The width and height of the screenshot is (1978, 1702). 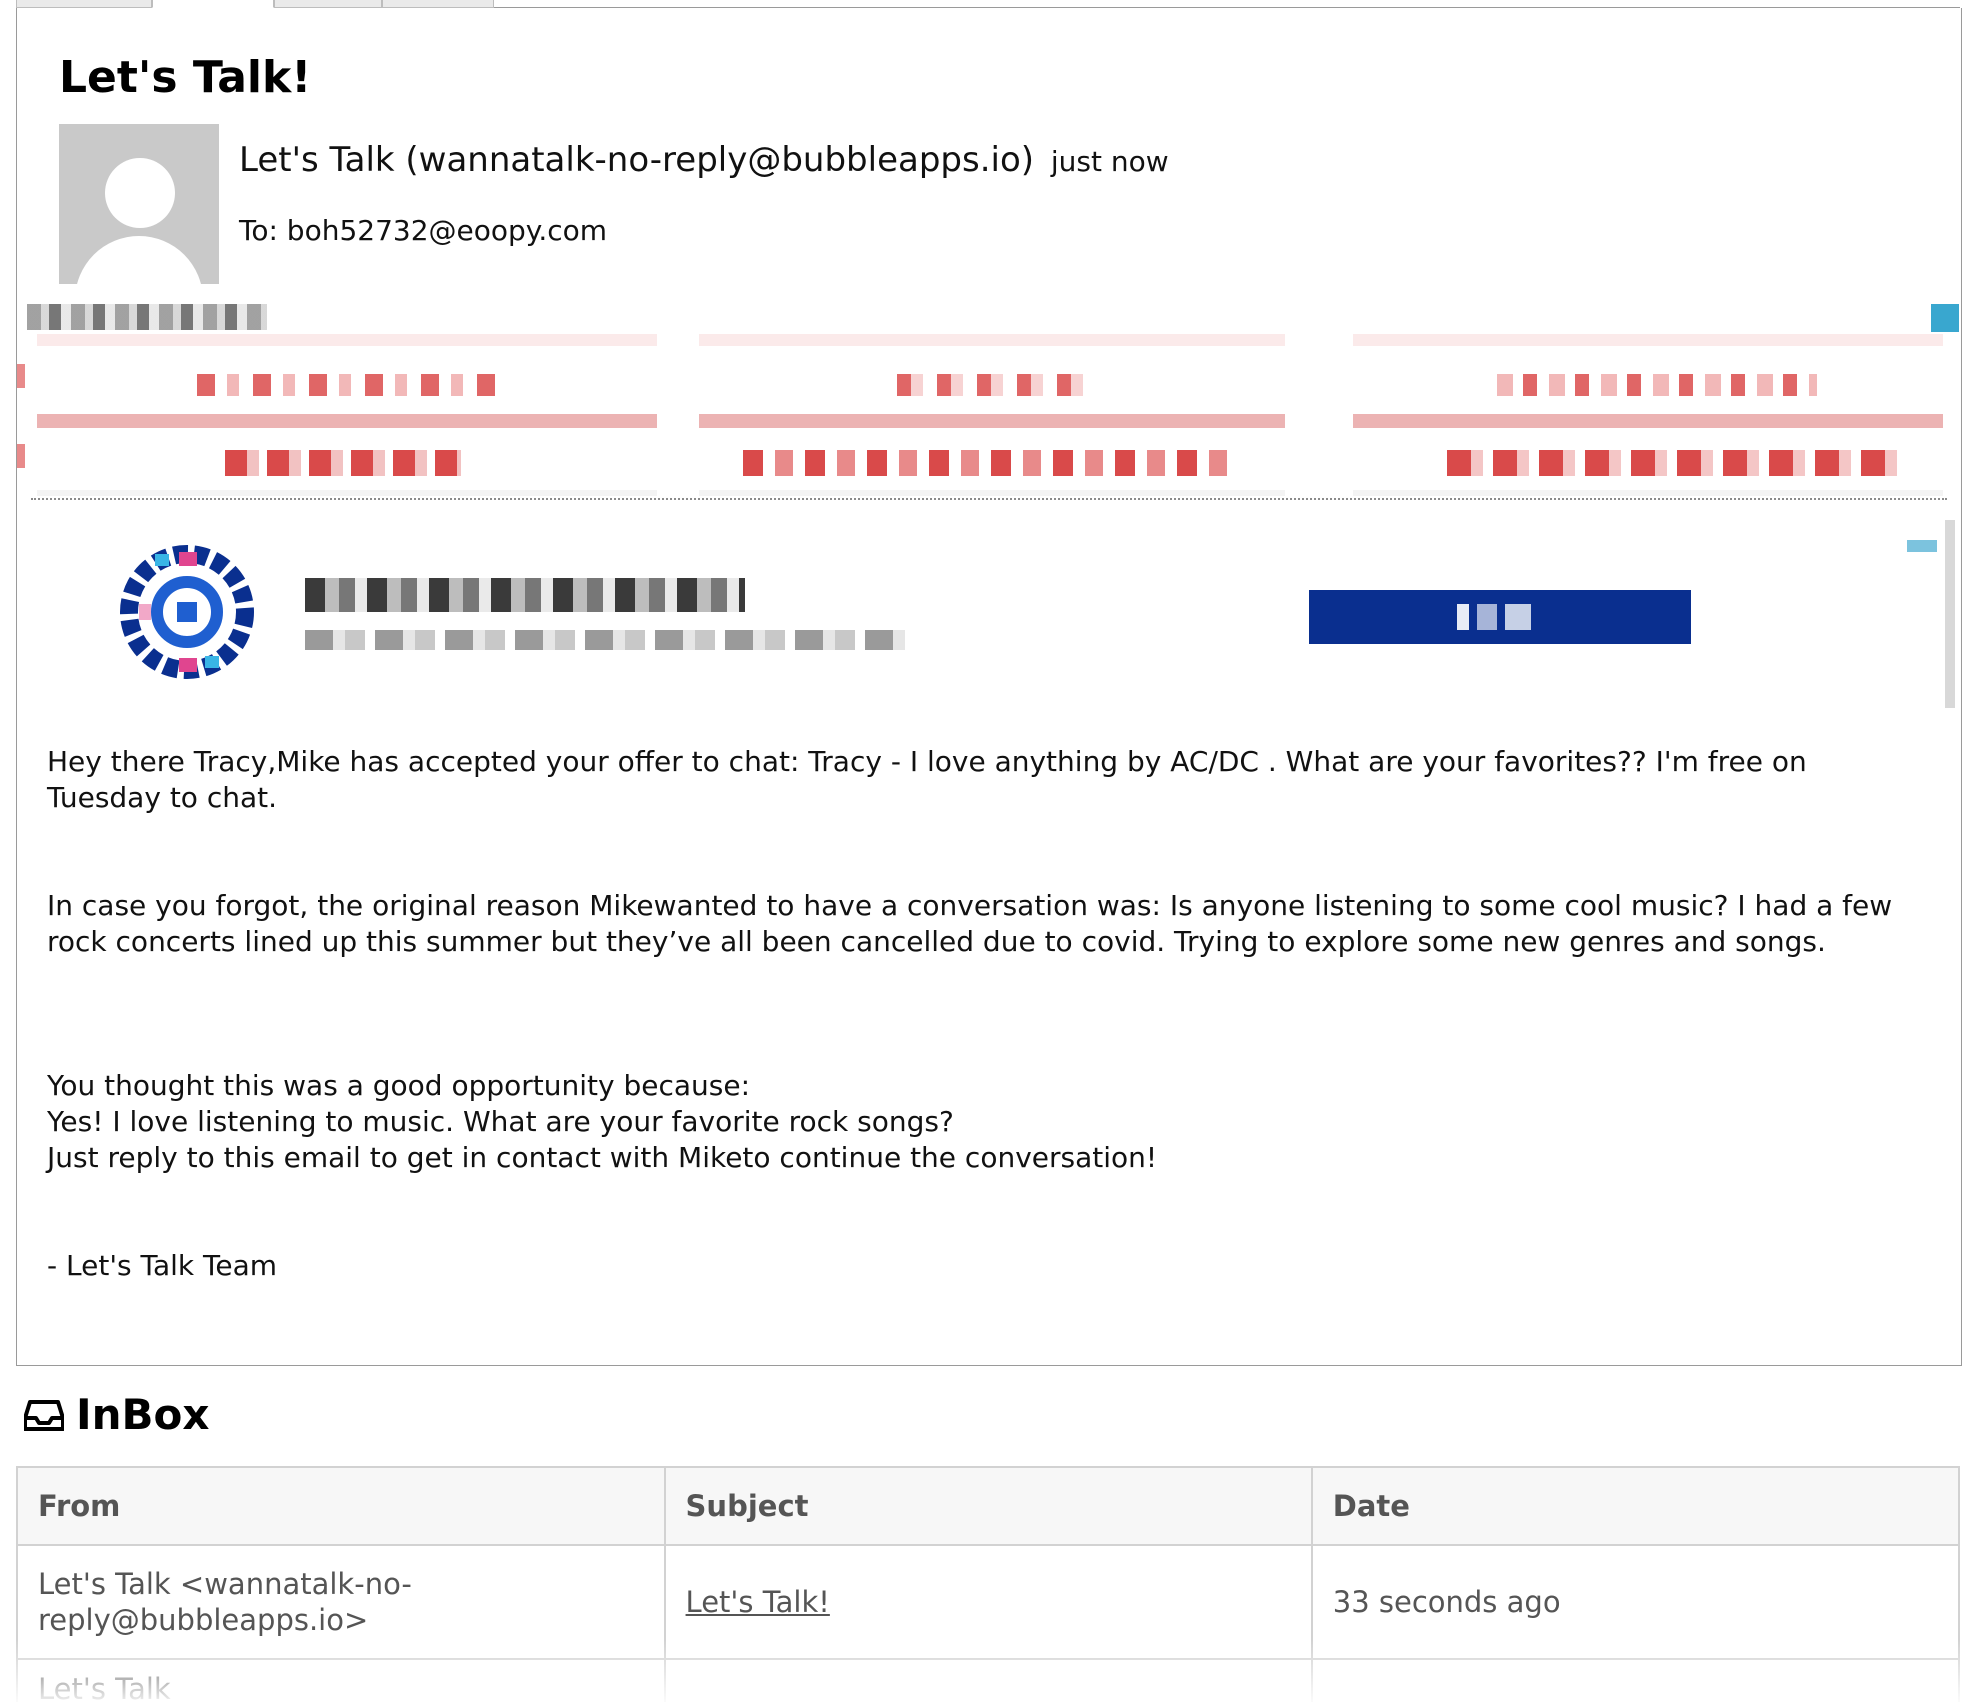 What do you see at coordinates (989, 499) in the screenshot?
I see `ad-divider` at bounding box center [989, 499].